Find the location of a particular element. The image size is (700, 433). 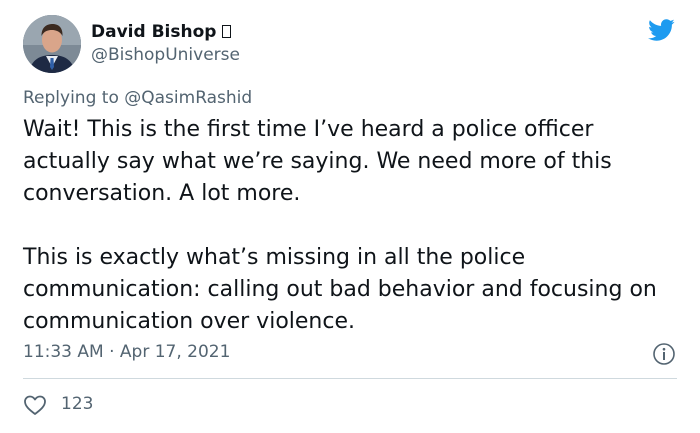

author-name: David Bishop is located at coordinates (161, 32).